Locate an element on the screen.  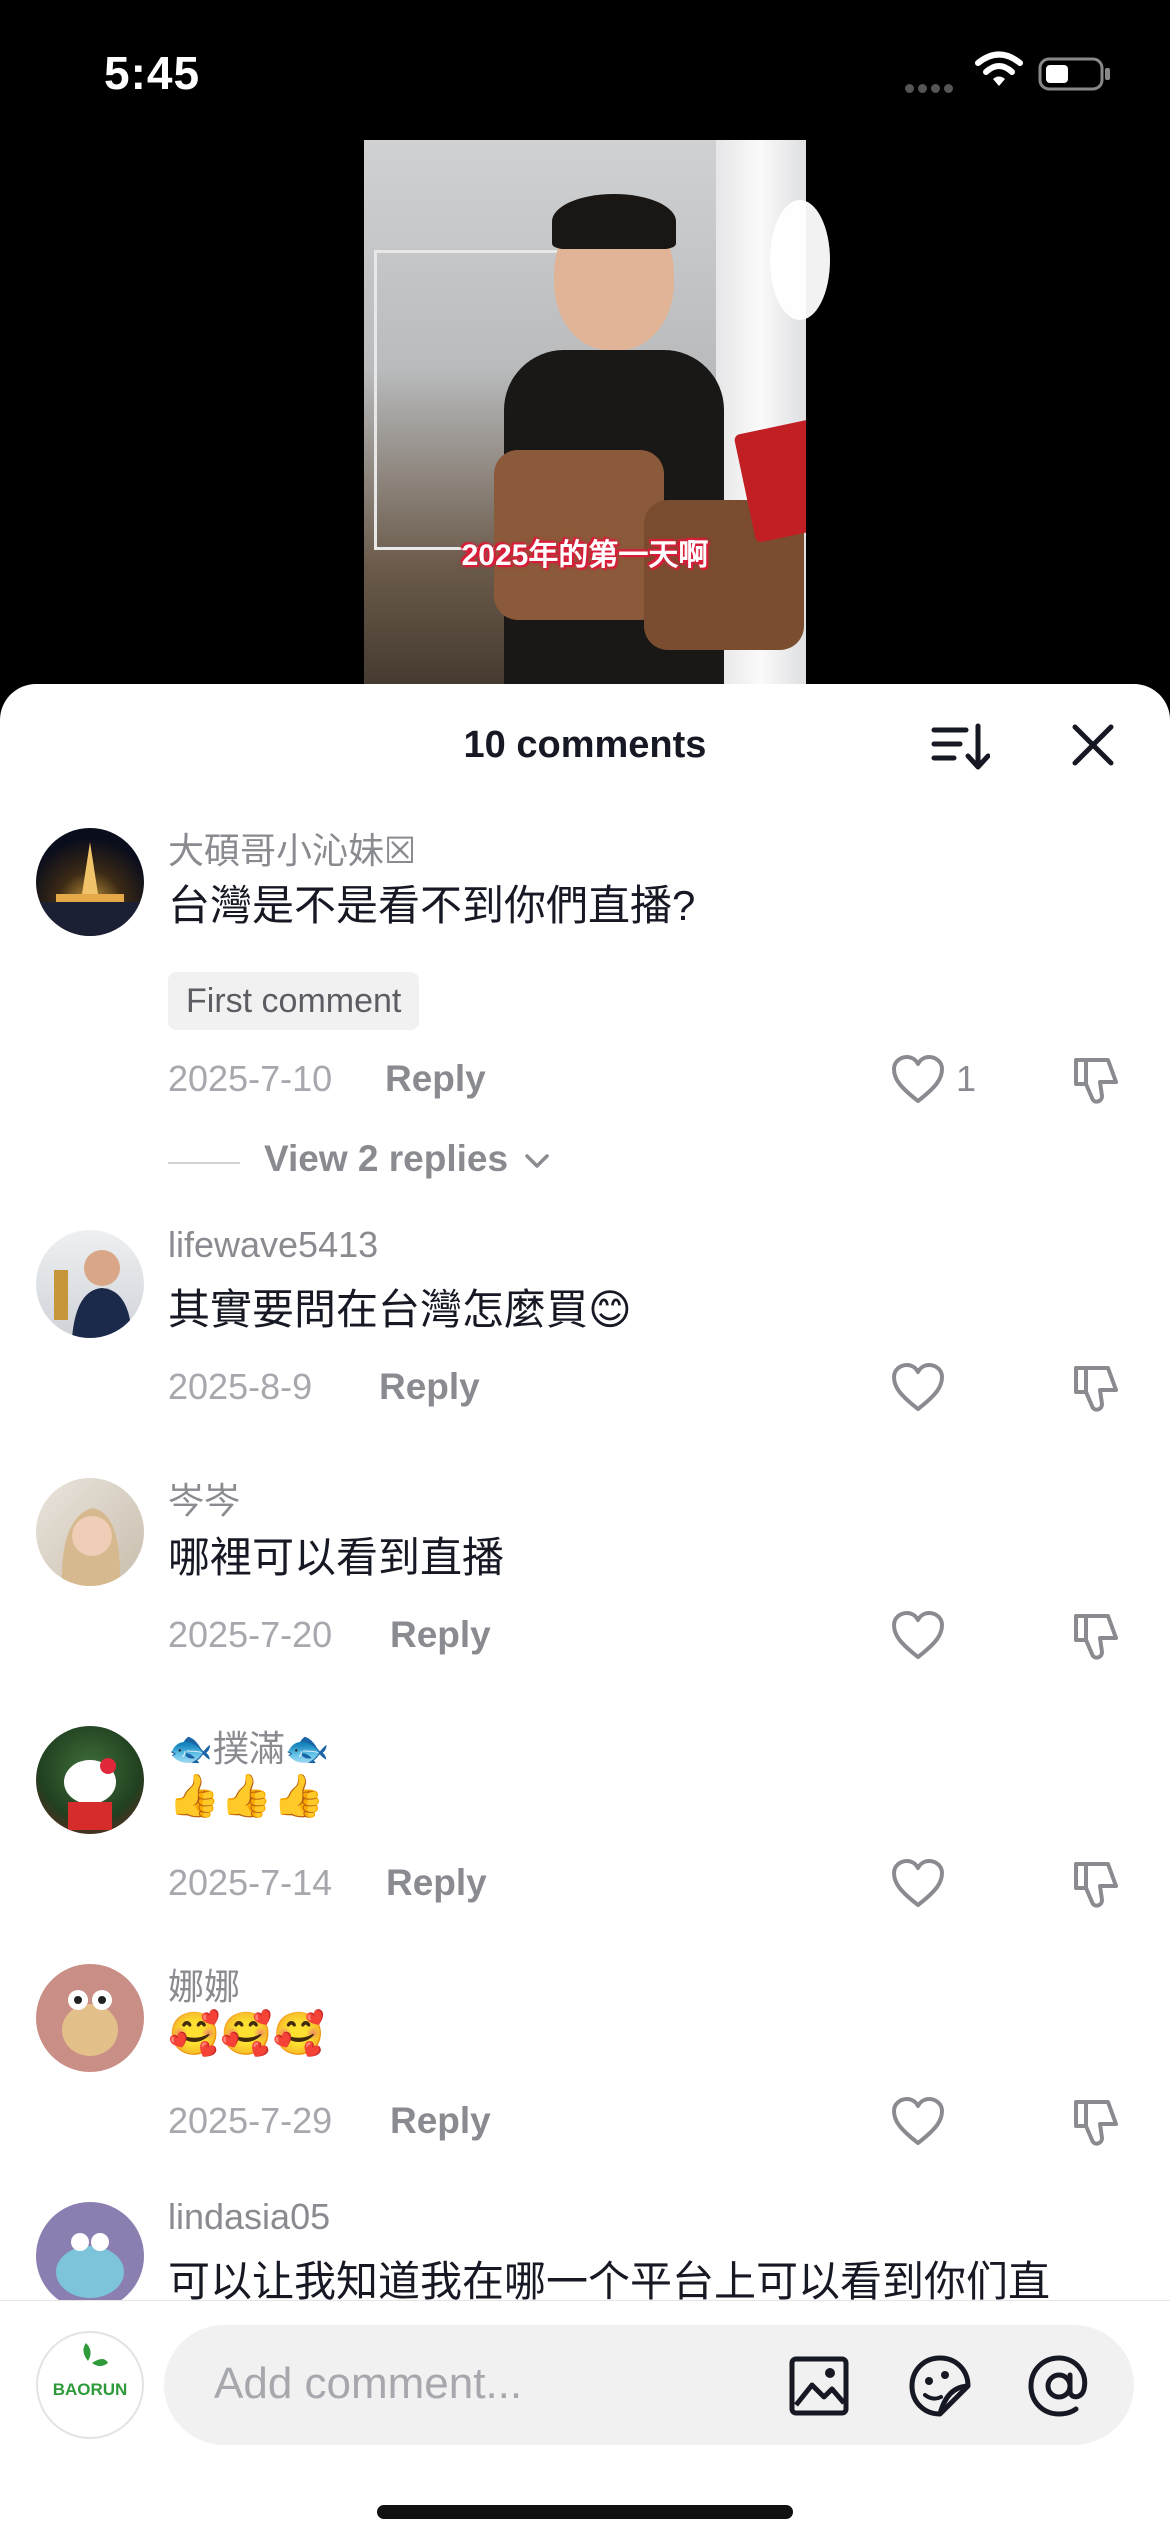
comment-username: 娜娜 is located at coordinates (204, 1984).